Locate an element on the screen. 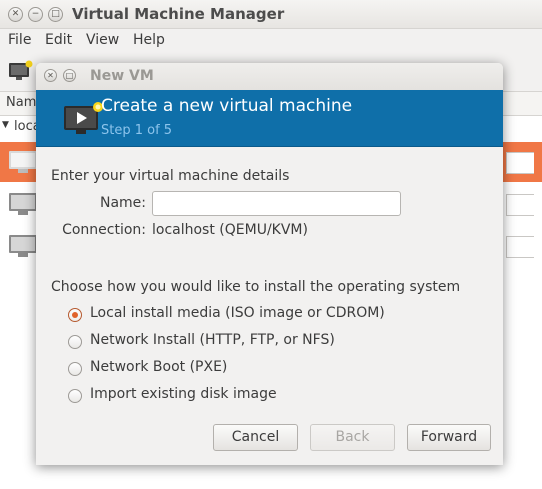 This screenshot has width=542, height=489. radio-local-media: Local install media (ISO image or CDROM) is located at coordinates (268, 315).